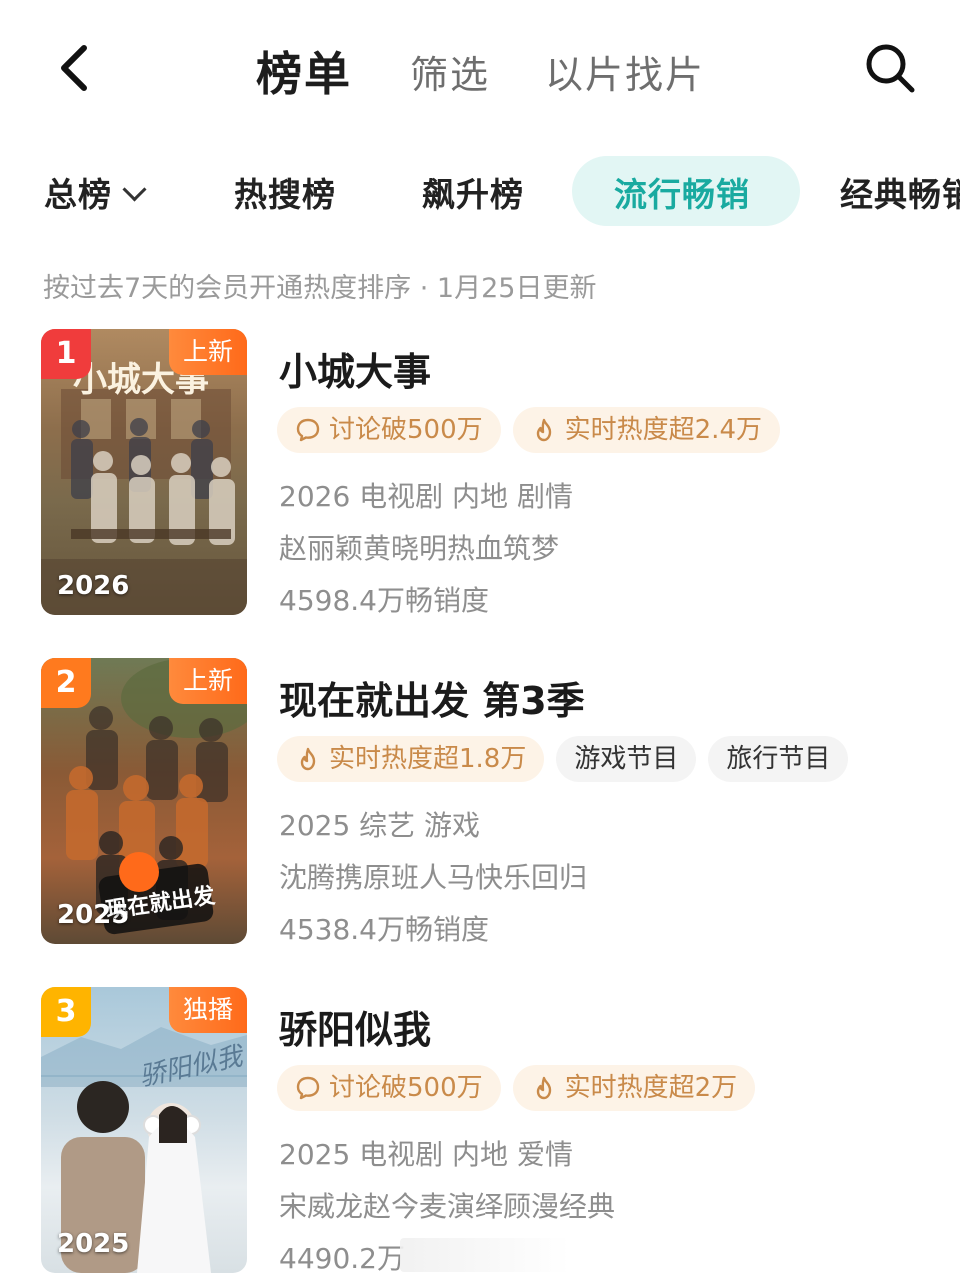 The height and width of the screenshot is (1287, 960). I want to click on item-sales: 4490.2万, so click(342, 1258).